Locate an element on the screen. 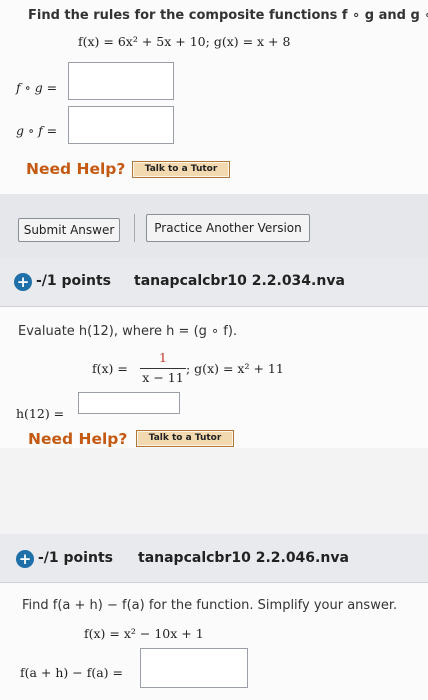 The image size is (428, 700). problem-3-header: + -/1 points tanapcalcbr10 2.2.046.nva is located at coordinates (214, 558).